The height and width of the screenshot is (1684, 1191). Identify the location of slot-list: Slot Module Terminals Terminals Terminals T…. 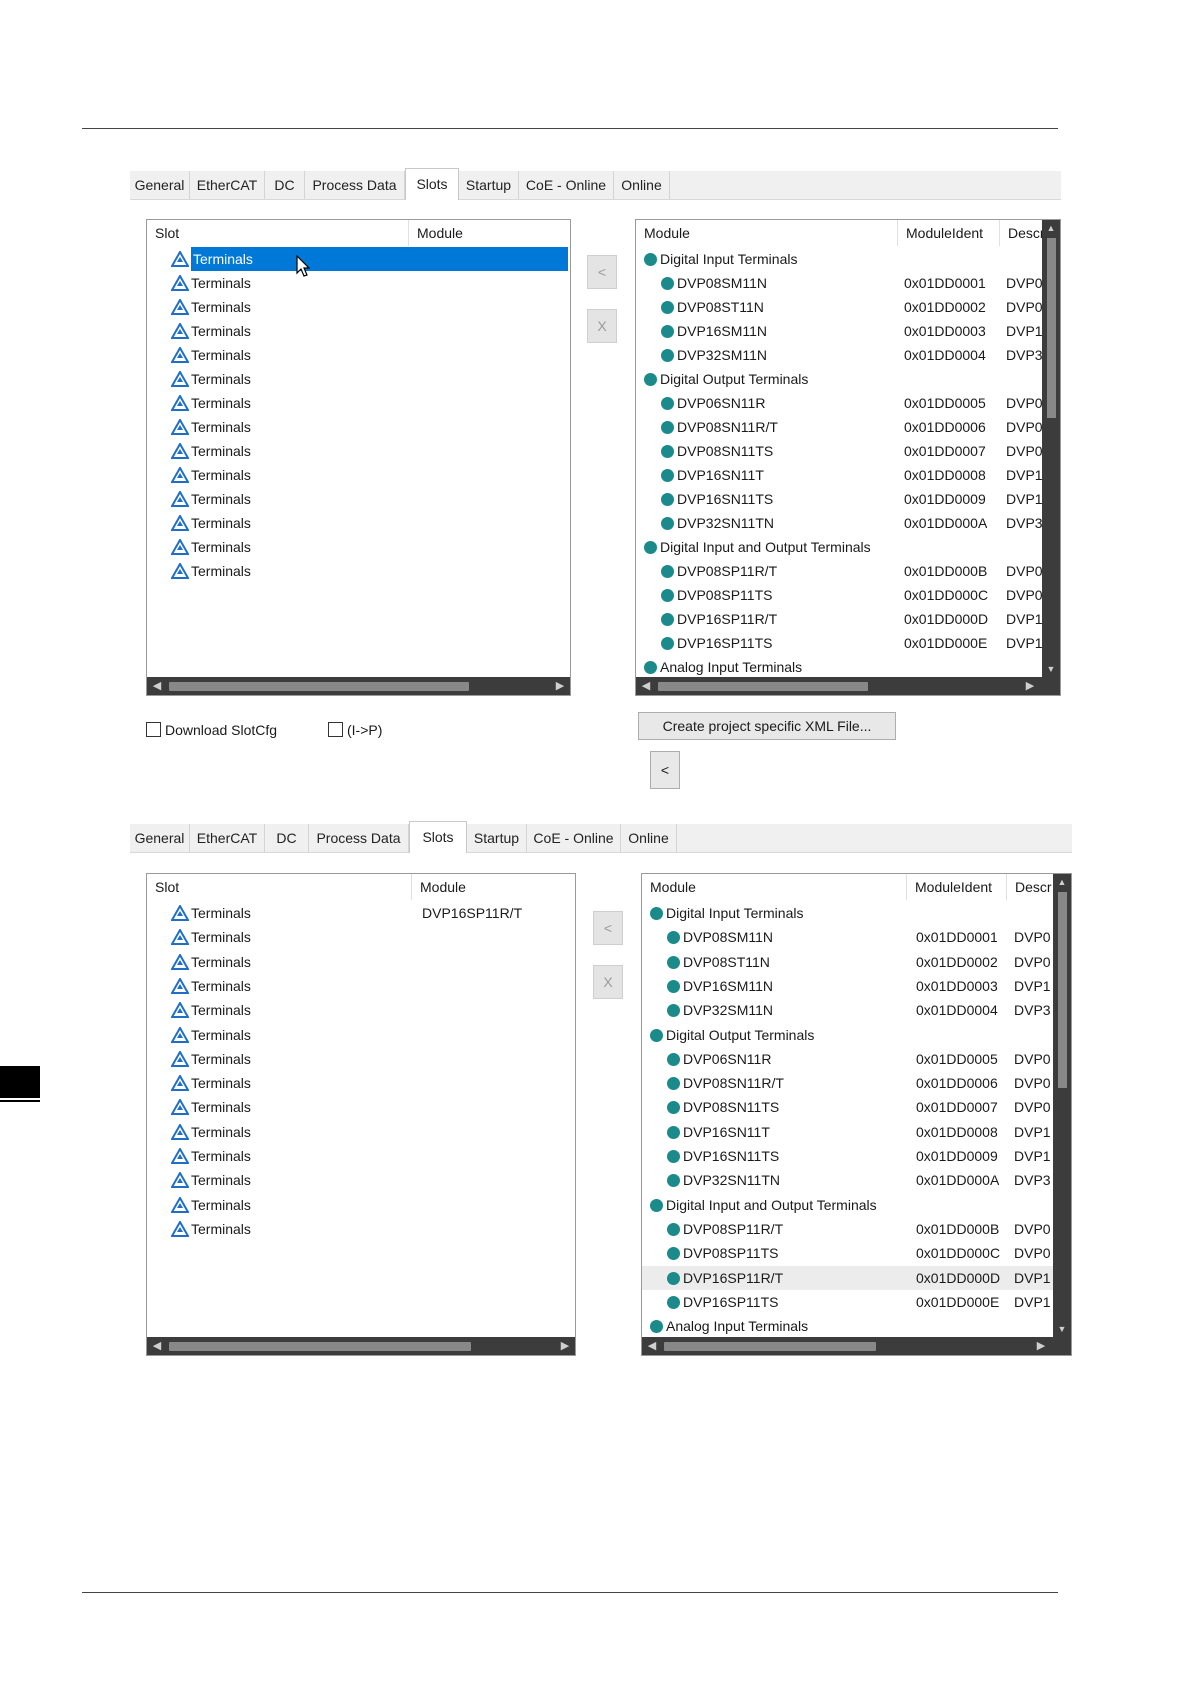
(358, 457).